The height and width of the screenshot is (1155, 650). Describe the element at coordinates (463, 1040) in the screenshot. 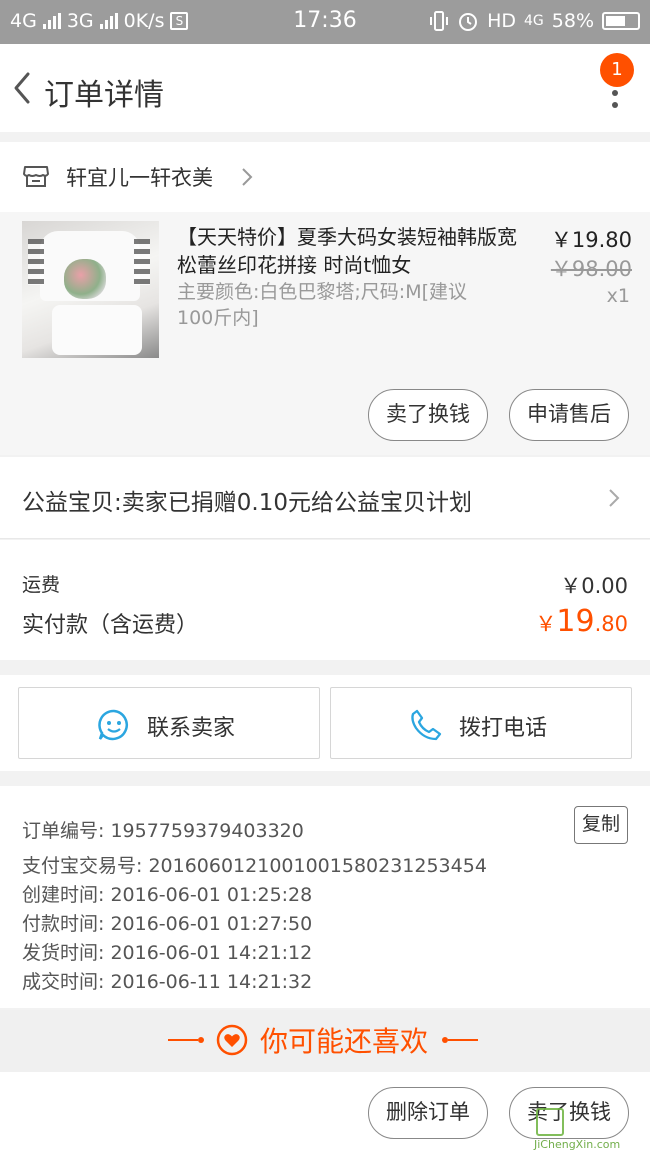

I see `divider-right` at that location.